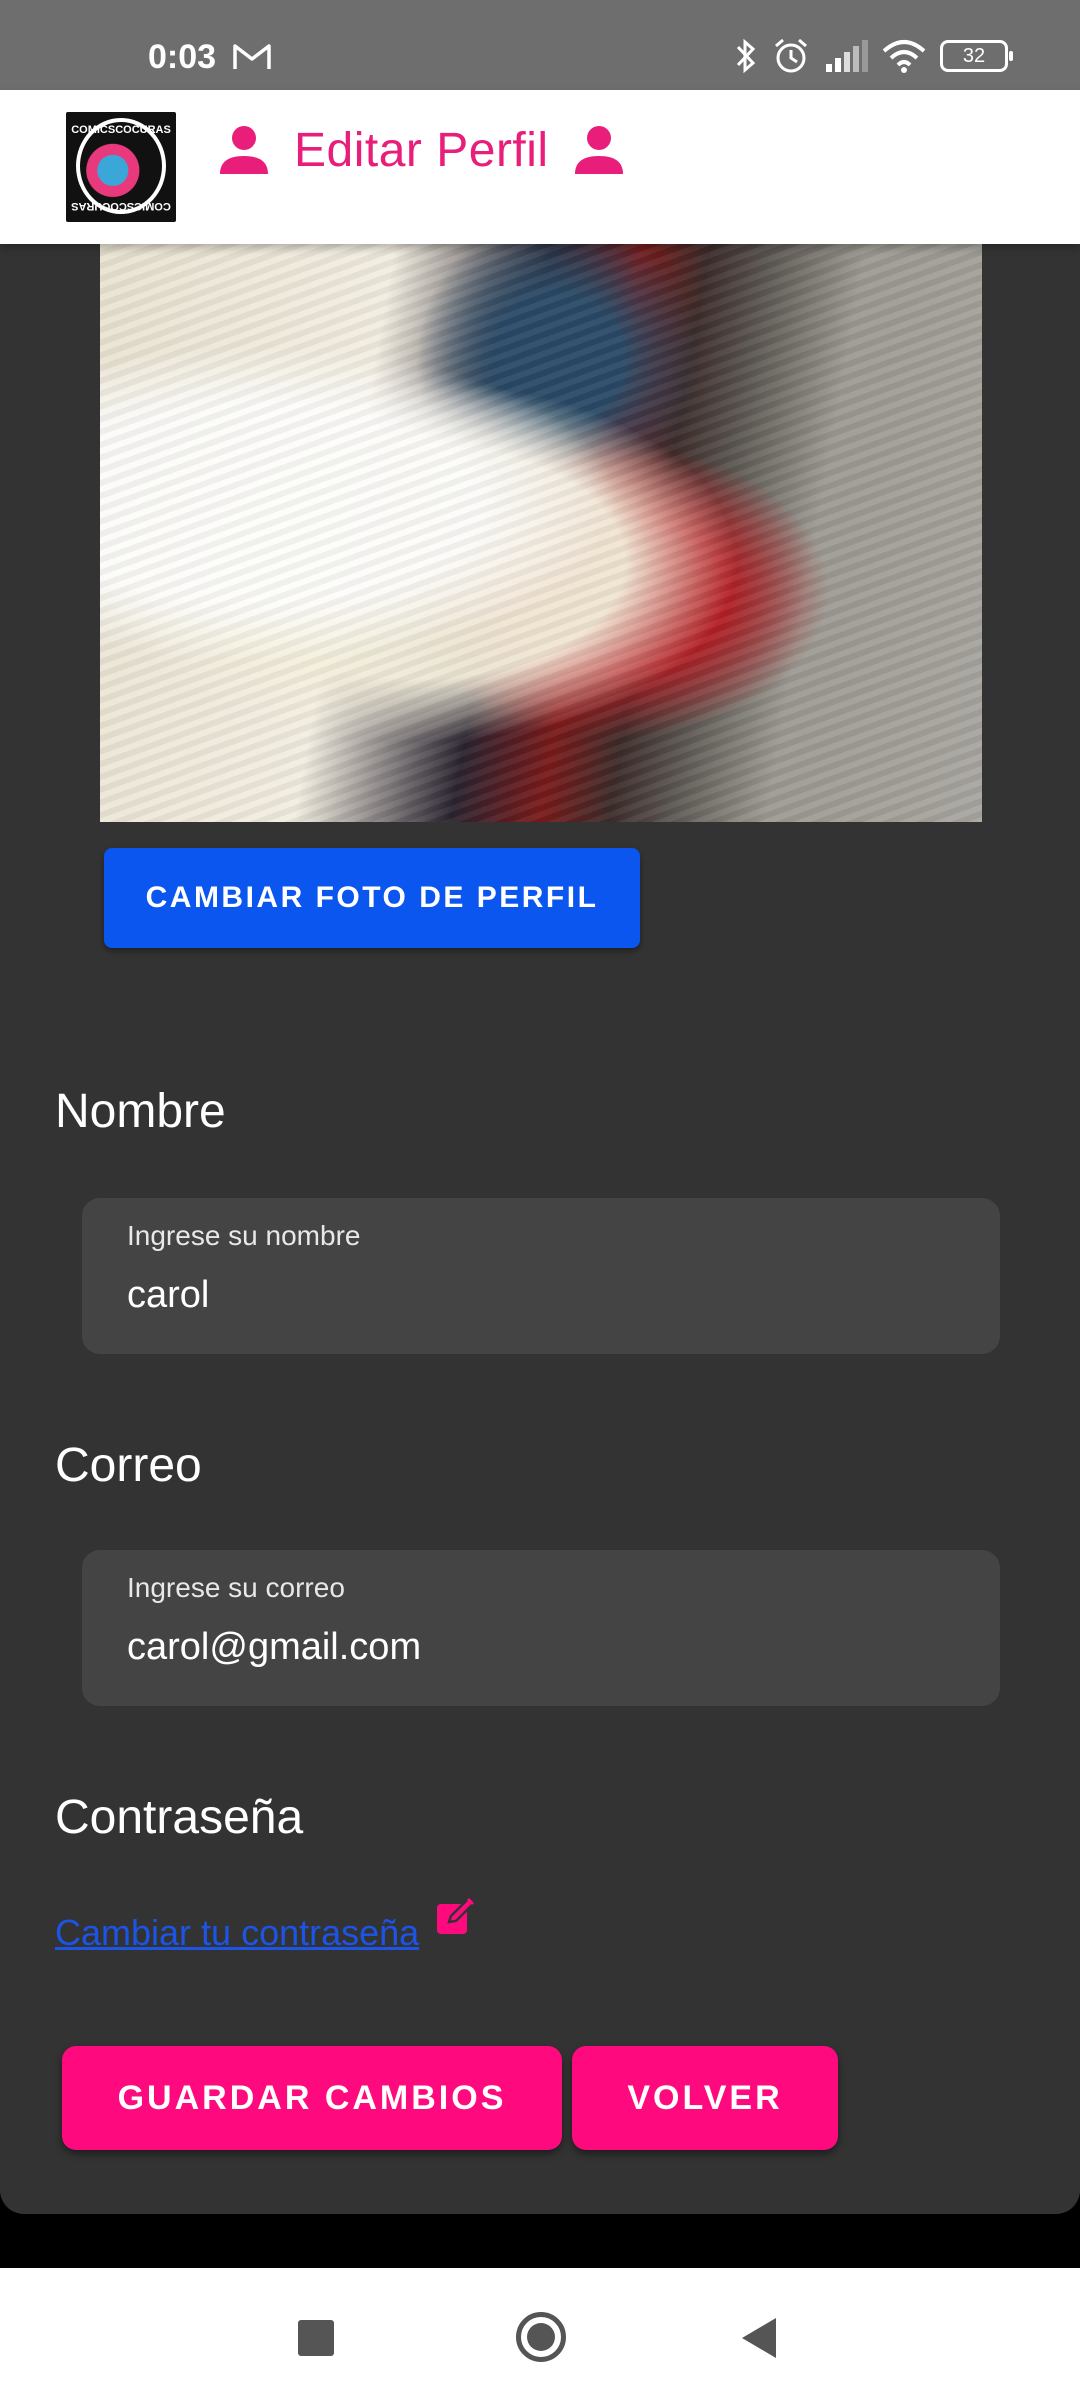 This screenshot has height=2400, width=1080. Describe the element at coordinates (274, 1647) in the screenshot. I see `email-field-value: carol@gmail.com` at that location.